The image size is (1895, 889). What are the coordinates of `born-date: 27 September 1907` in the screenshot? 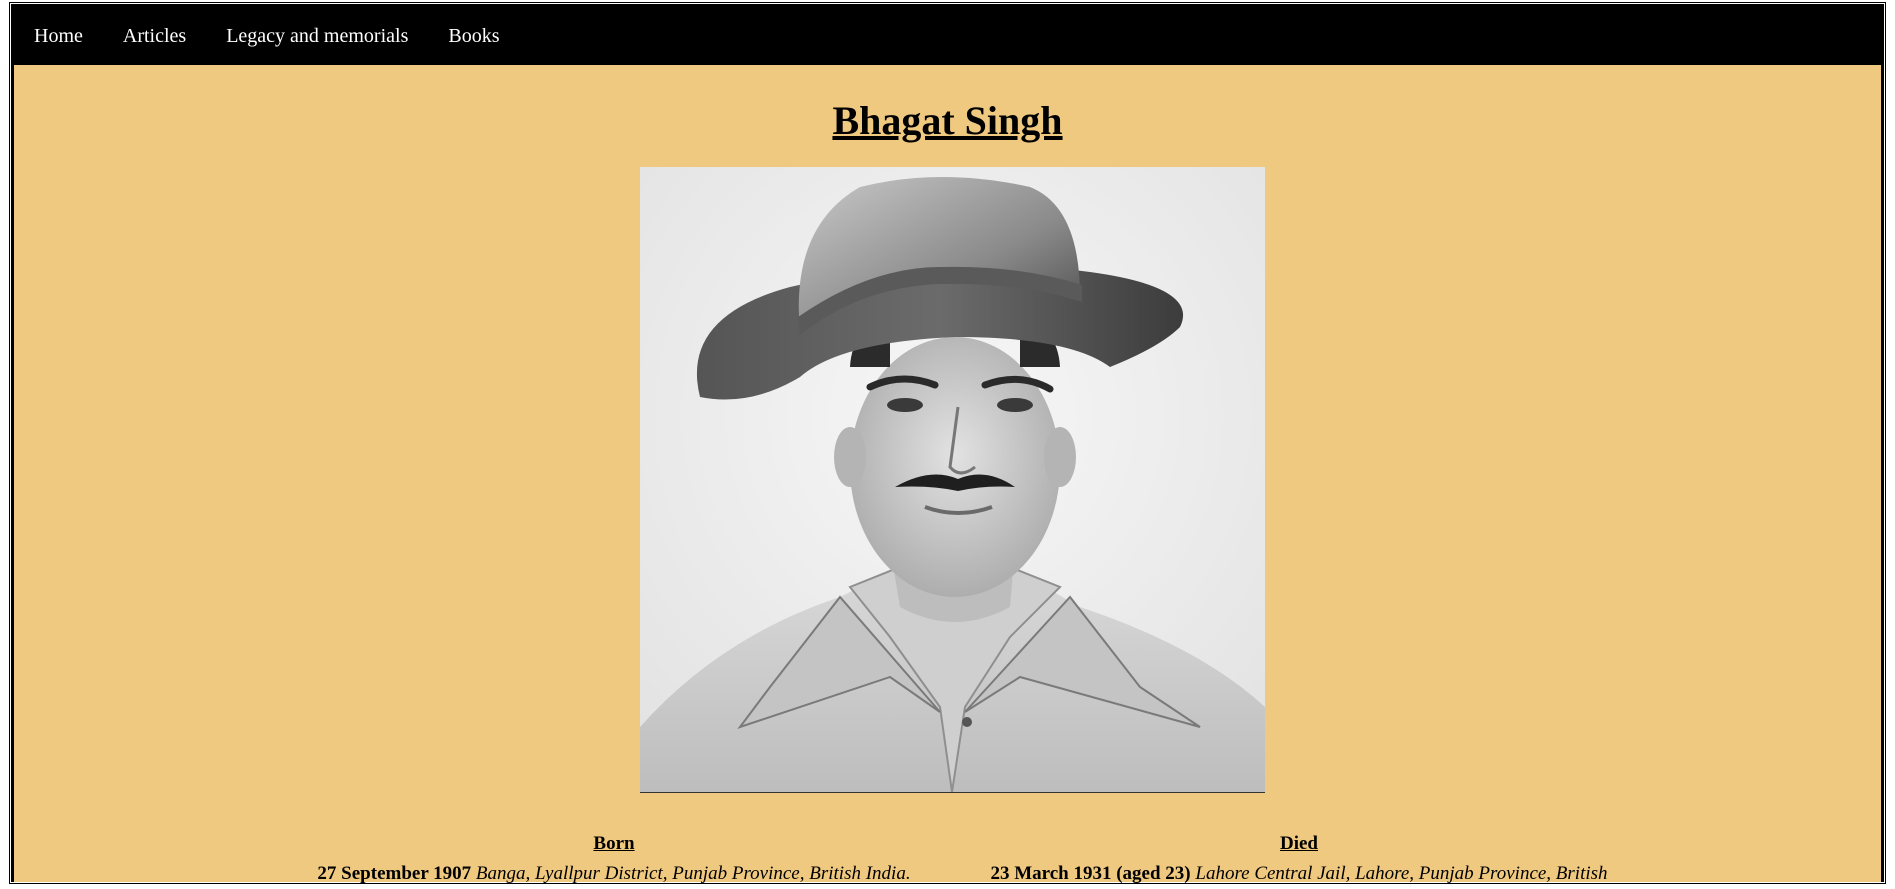 It's located at (394, 873).